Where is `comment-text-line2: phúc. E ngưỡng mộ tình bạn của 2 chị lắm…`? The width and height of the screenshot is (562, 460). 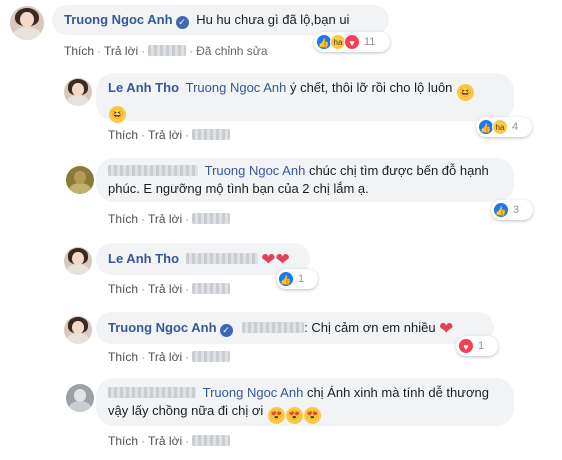
comment-text-line2: phúc. E ngưỡng mộ tình bạn của 2 chị lắm… is located at coordinates (238, 188).